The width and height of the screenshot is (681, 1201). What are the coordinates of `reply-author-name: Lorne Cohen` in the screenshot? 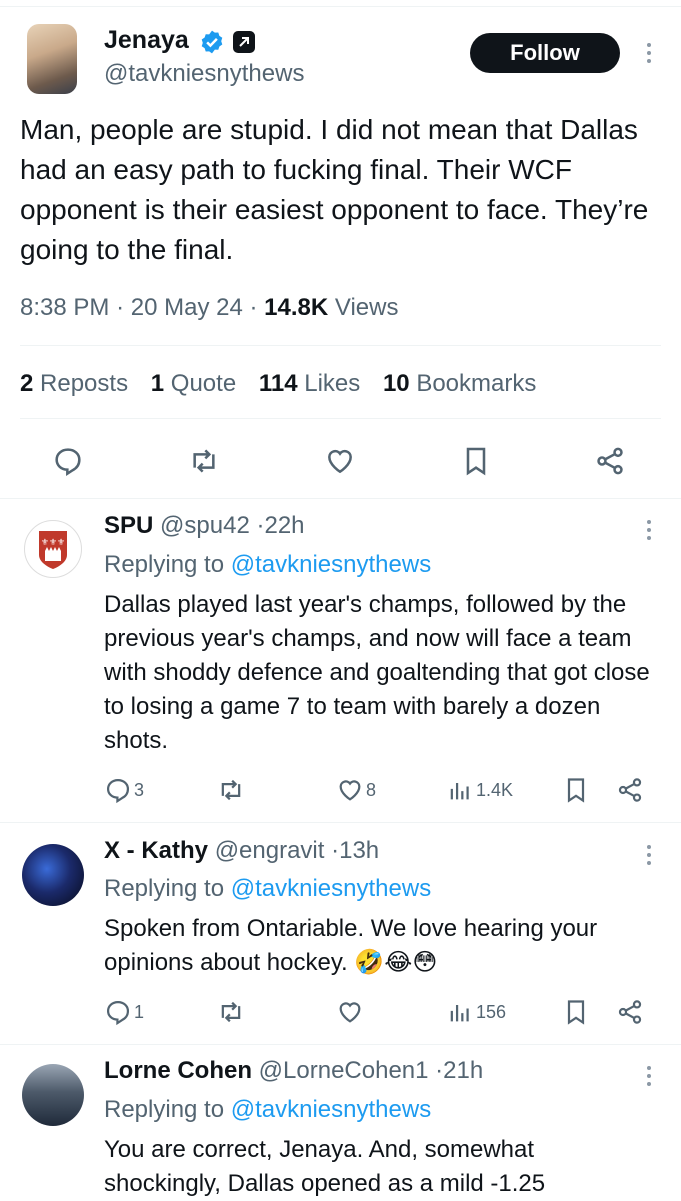 It's located at (178, 1070).